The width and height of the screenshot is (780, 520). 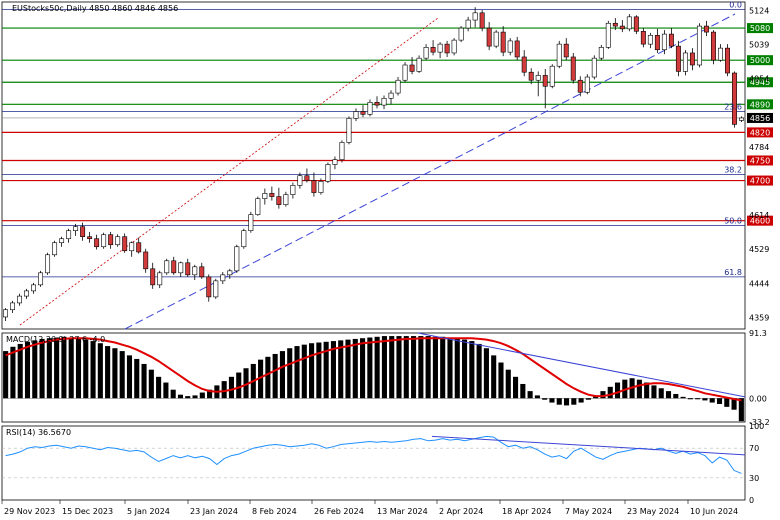 I want to click on x-tick-label: 8 Feb 2024, so click(x=274, y=511).